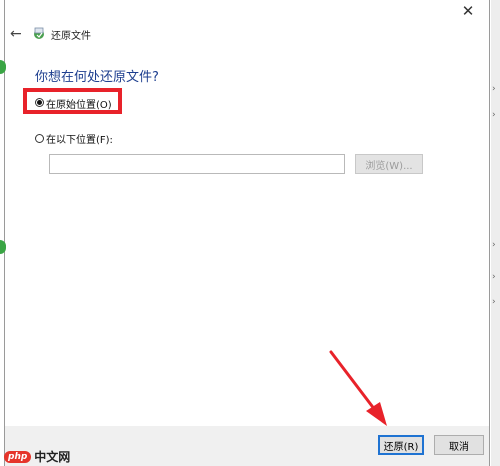 The image size is (500, 466). I want to click on watermark-logo: php, so click(18, 456).